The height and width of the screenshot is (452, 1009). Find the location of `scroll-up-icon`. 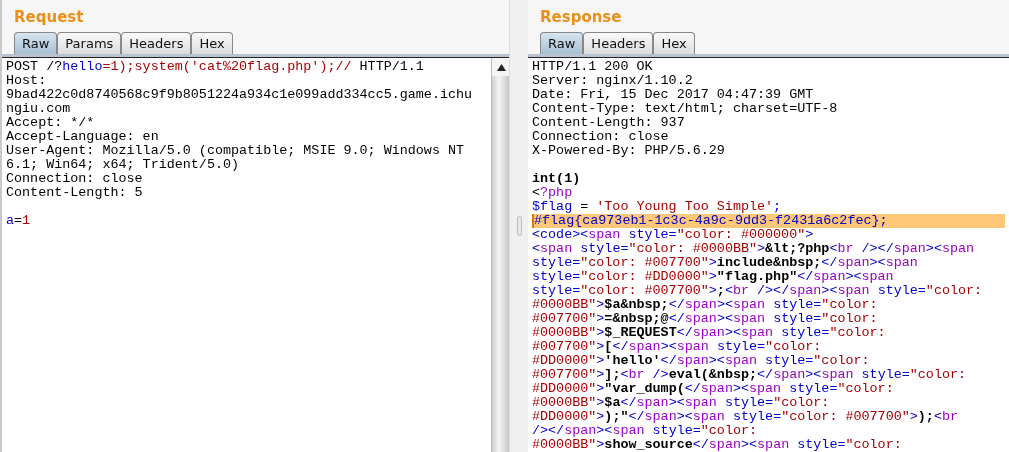

scroll-up-icon is located at coordinates (501, 67).